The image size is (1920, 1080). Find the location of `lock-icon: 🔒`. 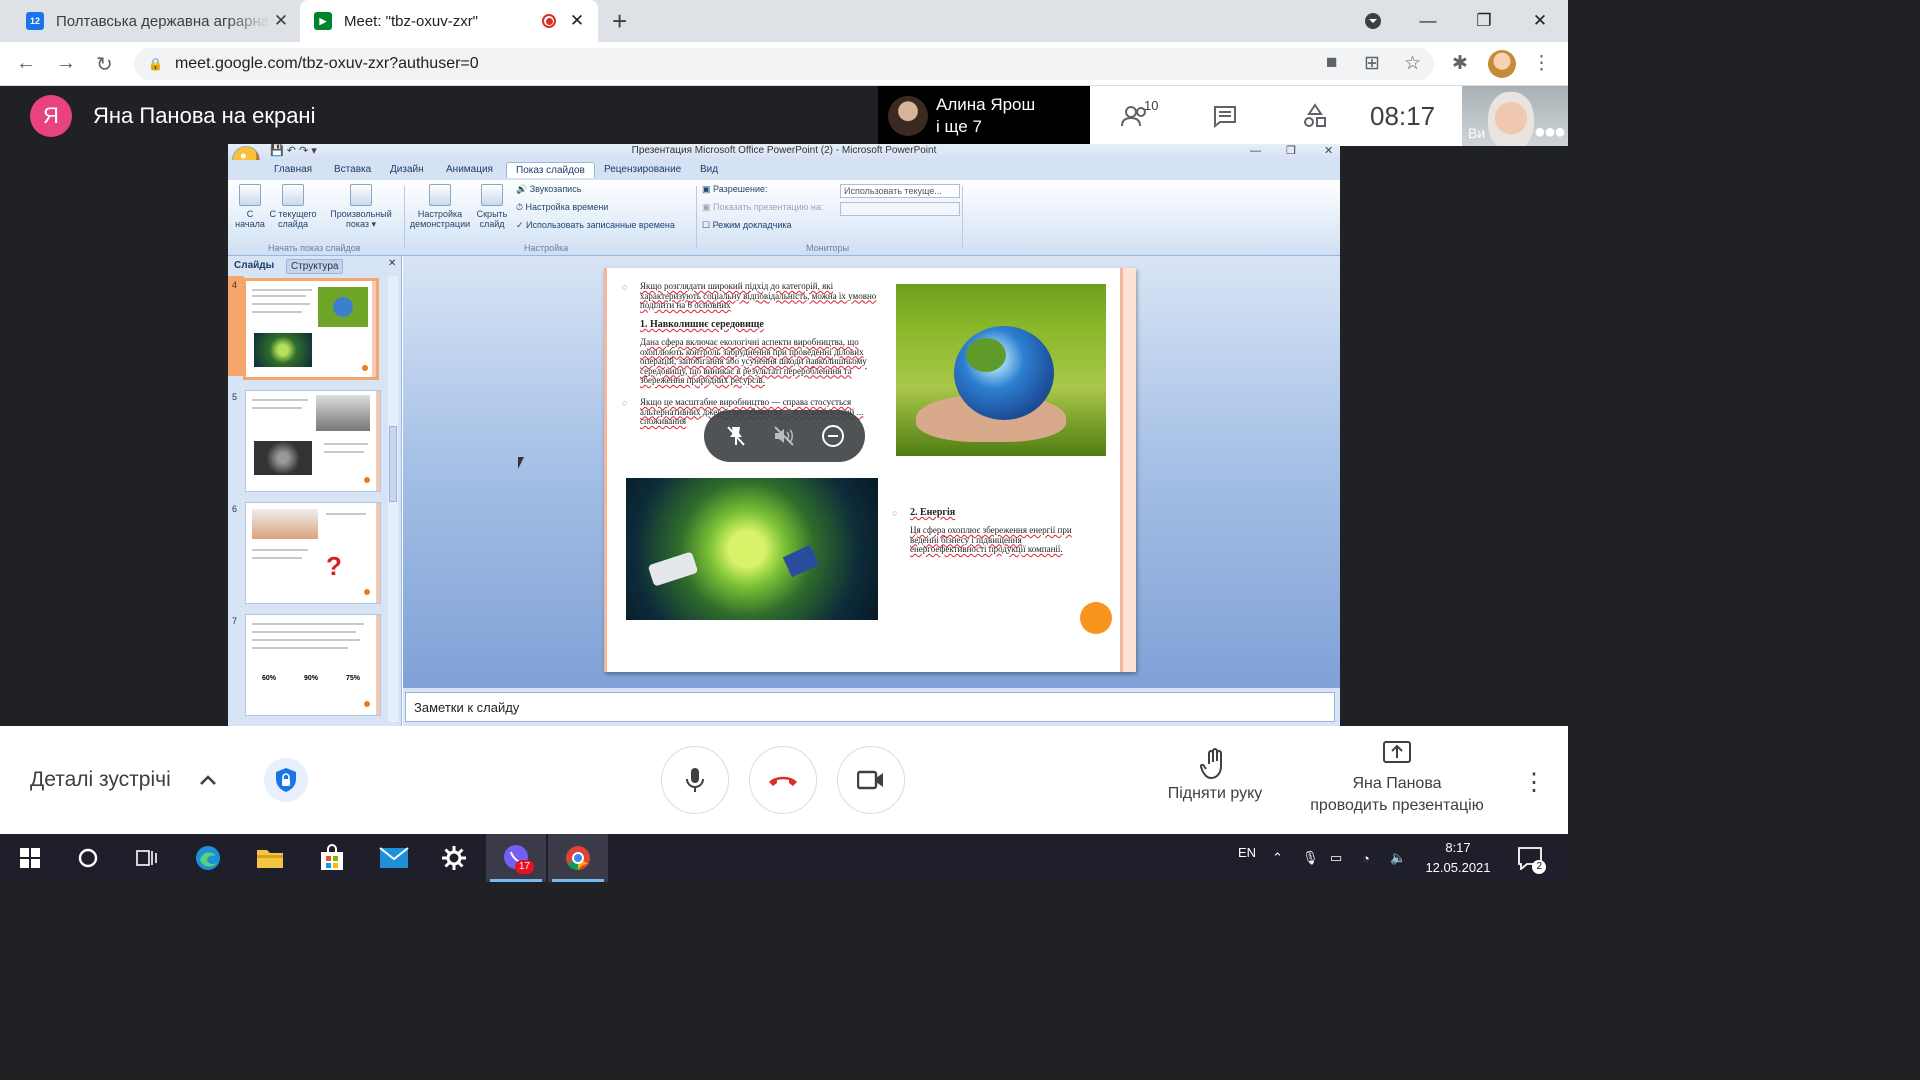

lock-icon: 🔒 is located at coordinates (155, 64).